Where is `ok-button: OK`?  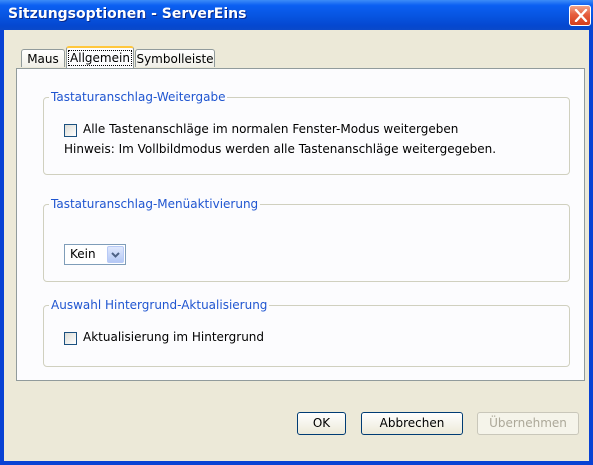
ok-button: OK is located at coordinates (321, 423).